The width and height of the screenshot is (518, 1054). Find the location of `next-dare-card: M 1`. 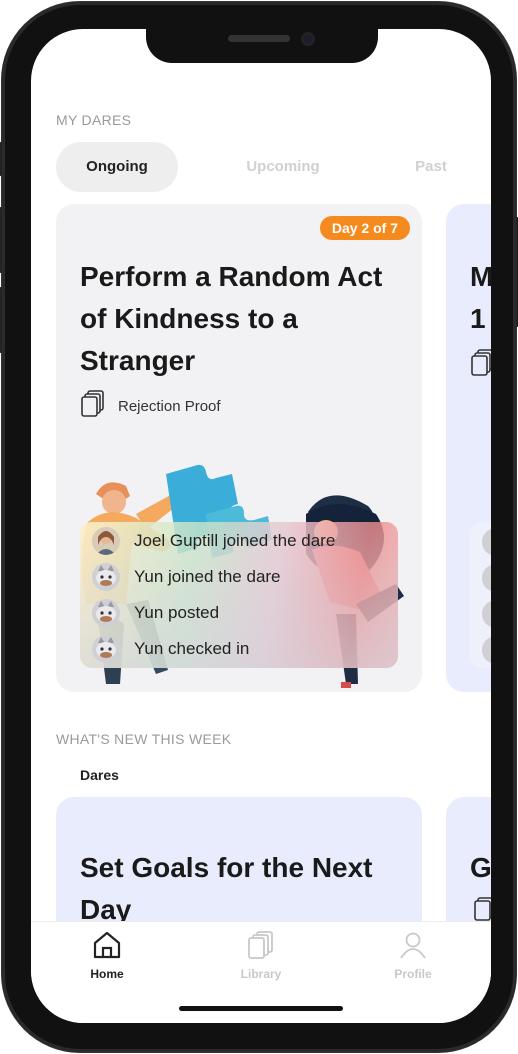

next-dare-card: M 1 is located at coordinates (468, 448).